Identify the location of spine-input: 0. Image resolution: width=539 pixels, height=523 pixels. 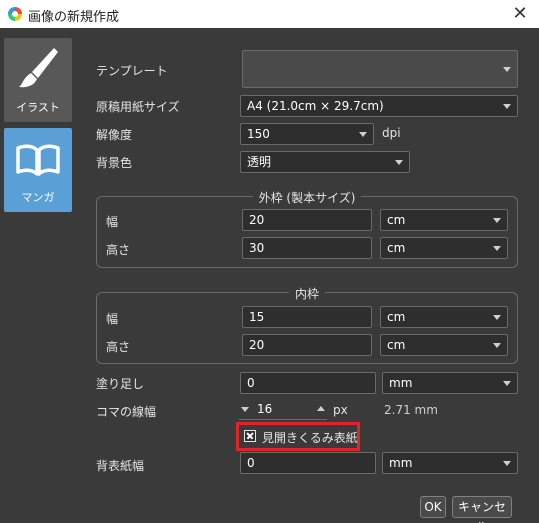
(308, 463).